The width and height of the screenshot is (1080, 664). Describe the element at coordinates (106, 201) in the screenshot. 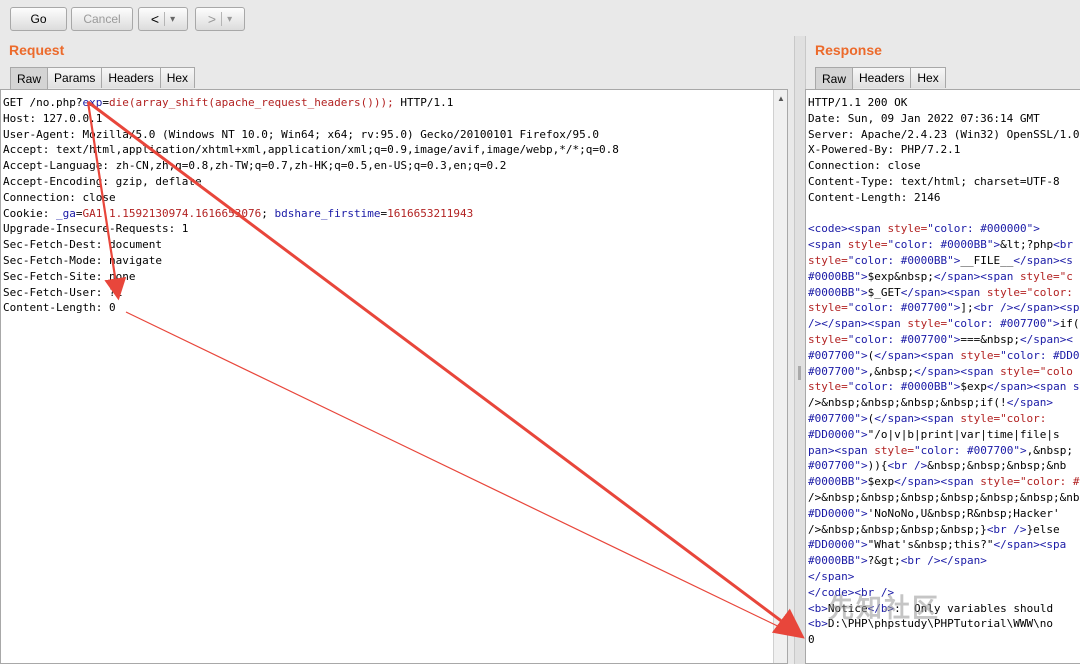

I see `arrow-down` at that location.